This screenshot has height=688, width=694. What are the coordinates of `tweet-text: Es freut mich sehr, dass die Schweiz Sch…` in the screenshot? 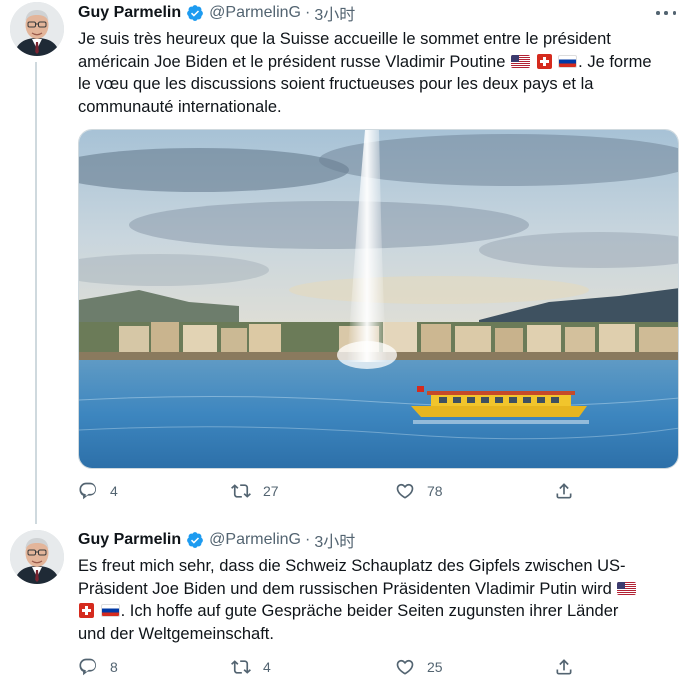 It's located at (378, 600).